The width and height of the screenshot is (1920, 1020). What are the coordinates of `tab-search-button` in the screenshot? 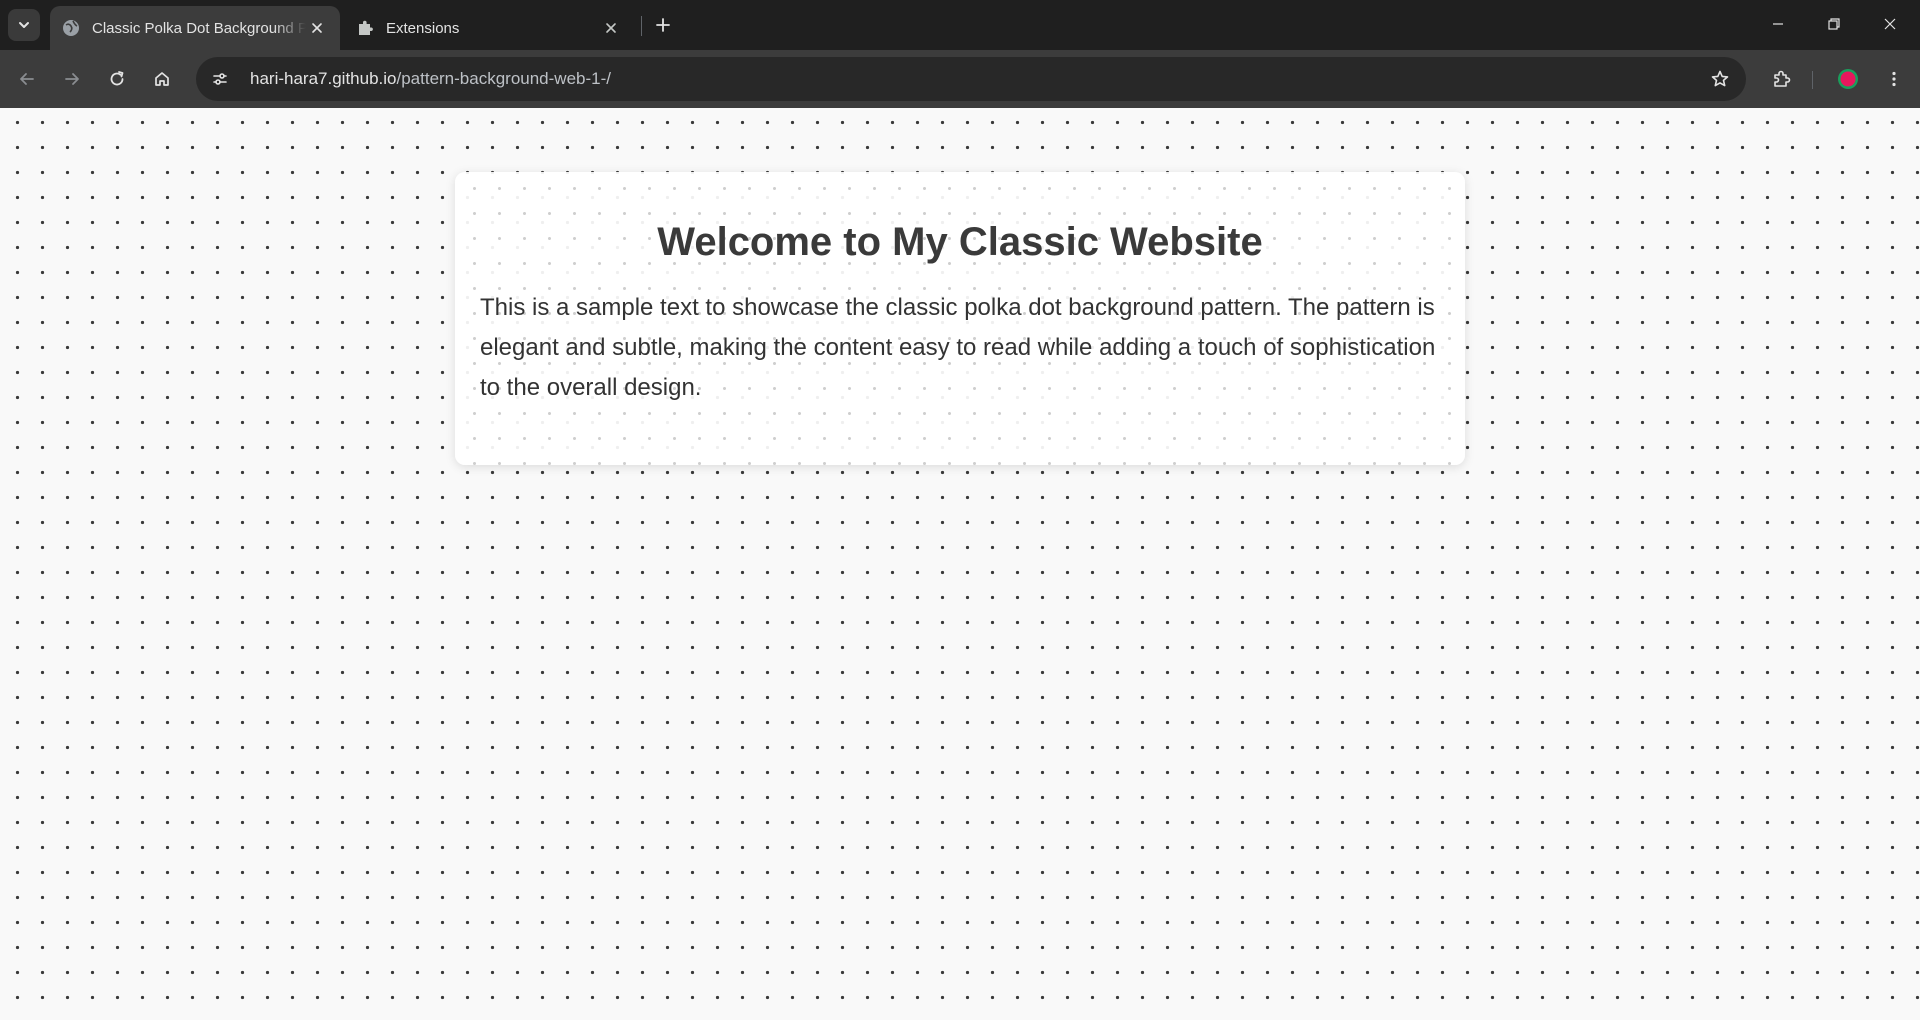 It's located at (24, 25).